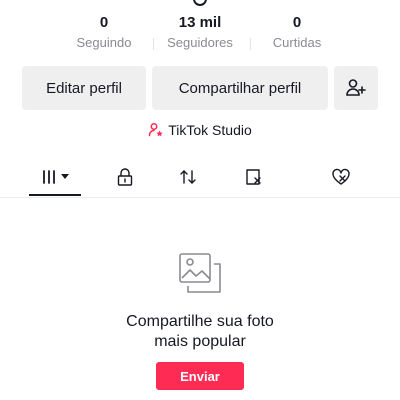 The width and height of the screenshot is (400, 400). What do you see at coordinates (104, 42) in the screenshot?
I see `stat-following-label: Seguindo` at bounding box center [104, 42].